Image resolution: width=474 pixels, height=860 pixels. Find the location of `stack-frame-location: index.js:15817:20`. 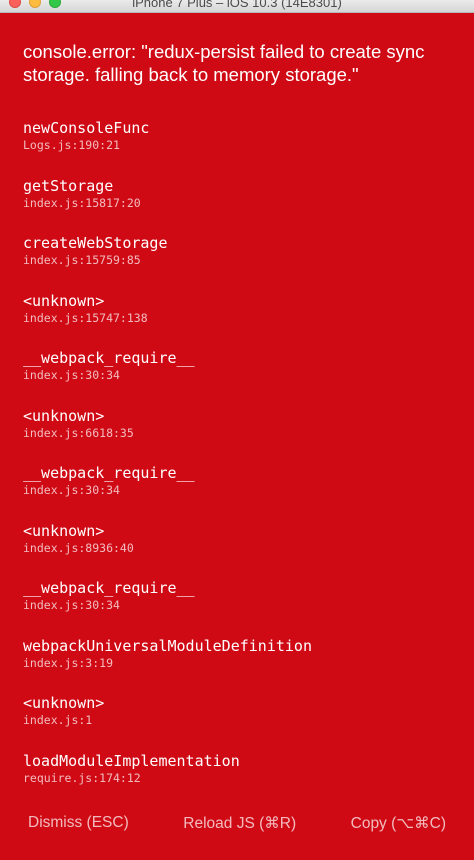

stack-frame-location: index.js:15817:20 is located at coordinates (82, 202).